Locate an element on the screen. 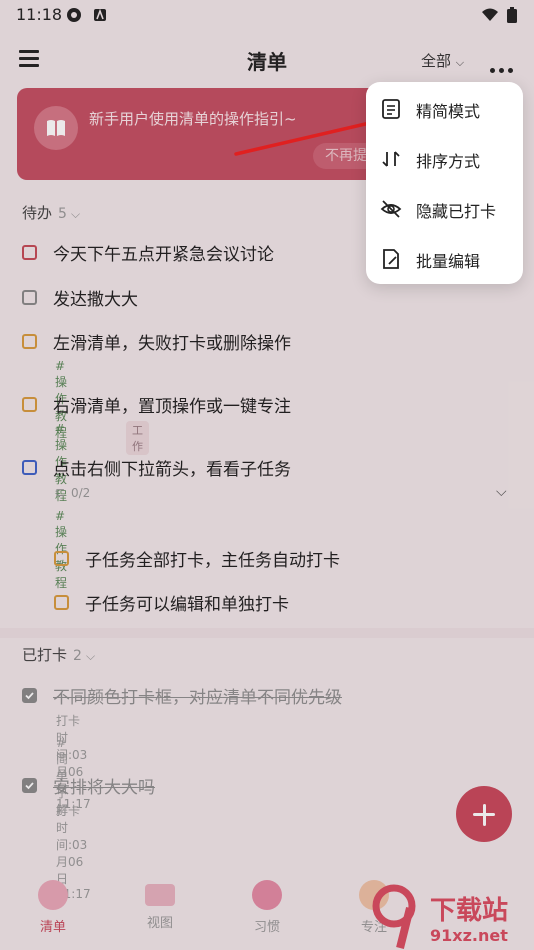 This screenshot has width=534, height=950. status-bar: 11:18 is located at coordinates (267, 15).